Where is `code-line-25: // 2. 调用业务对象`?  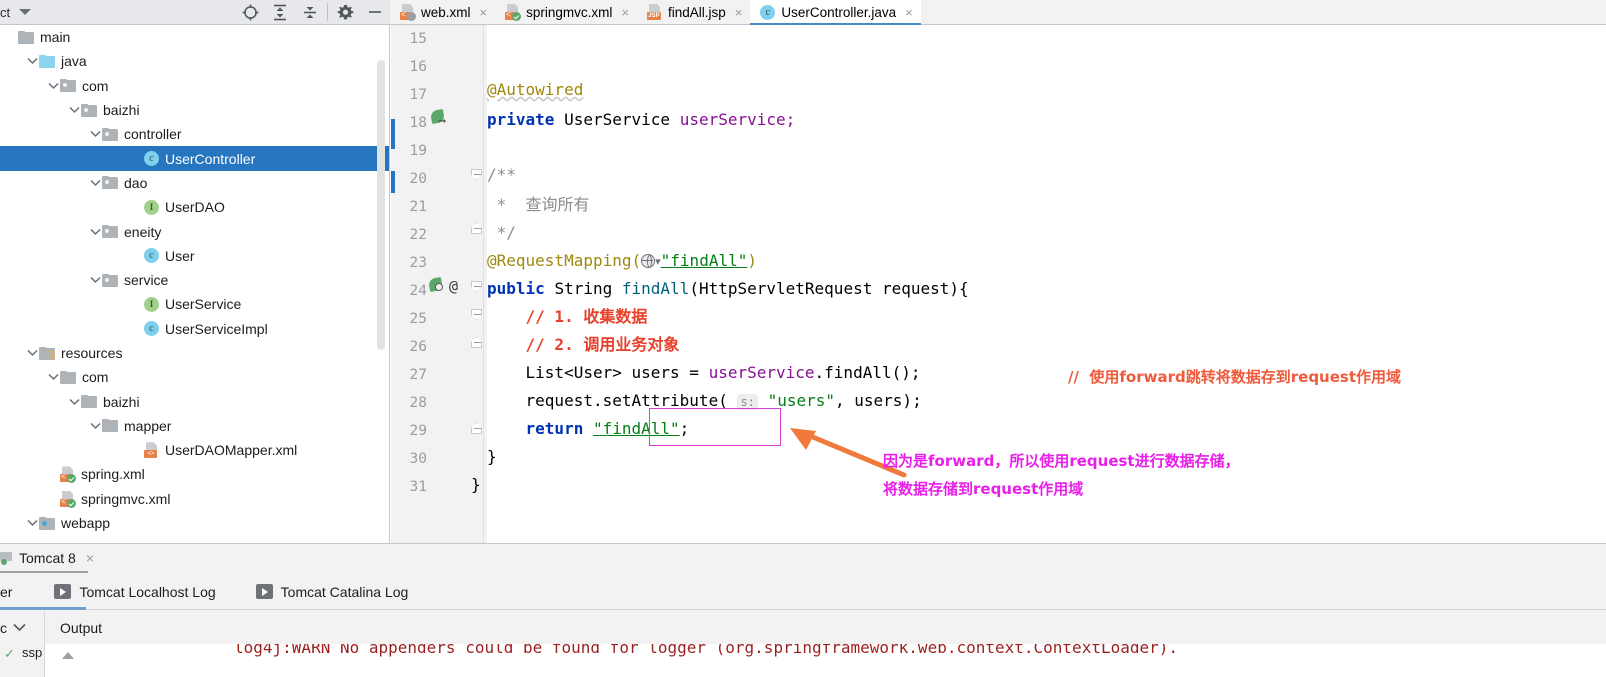 code-line-25: // 2. 调用业务对象 is located at coordinates (602, 344).